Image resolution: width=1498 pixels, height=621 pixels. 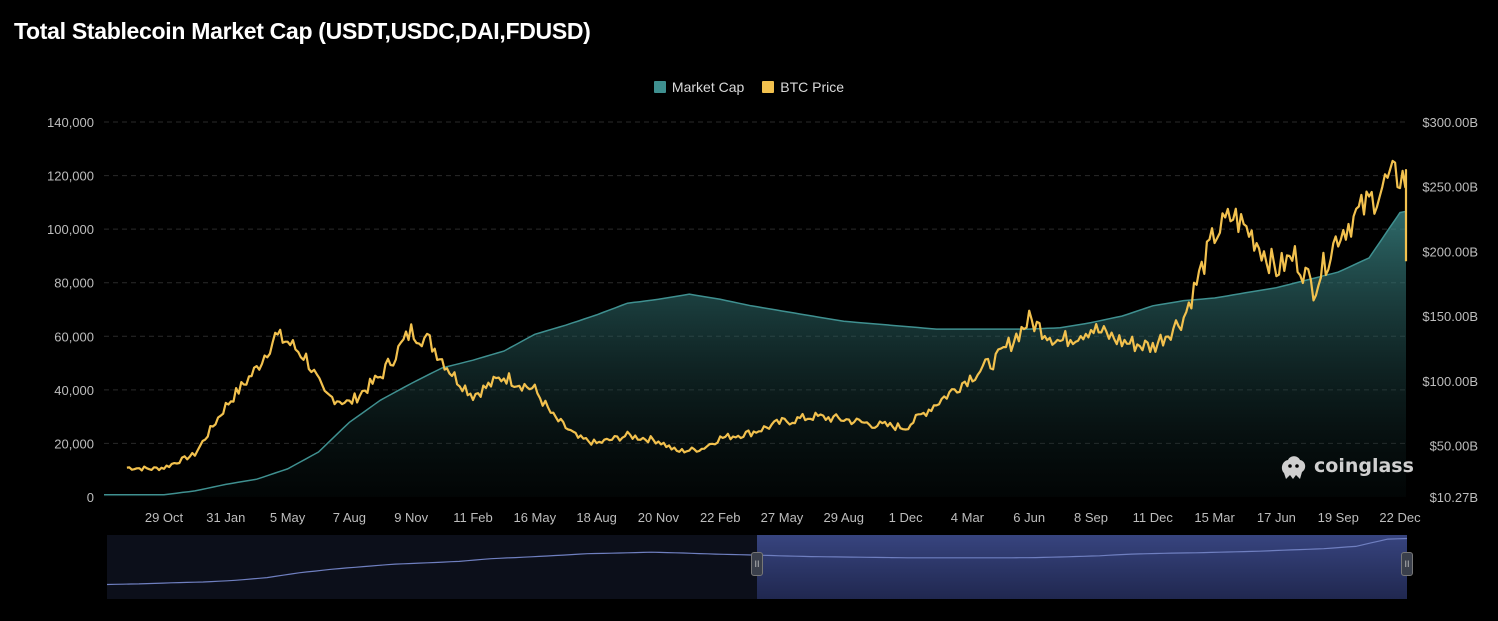 I want to click on x-tick-label: 20 Nov, so click(x=659, y=517).